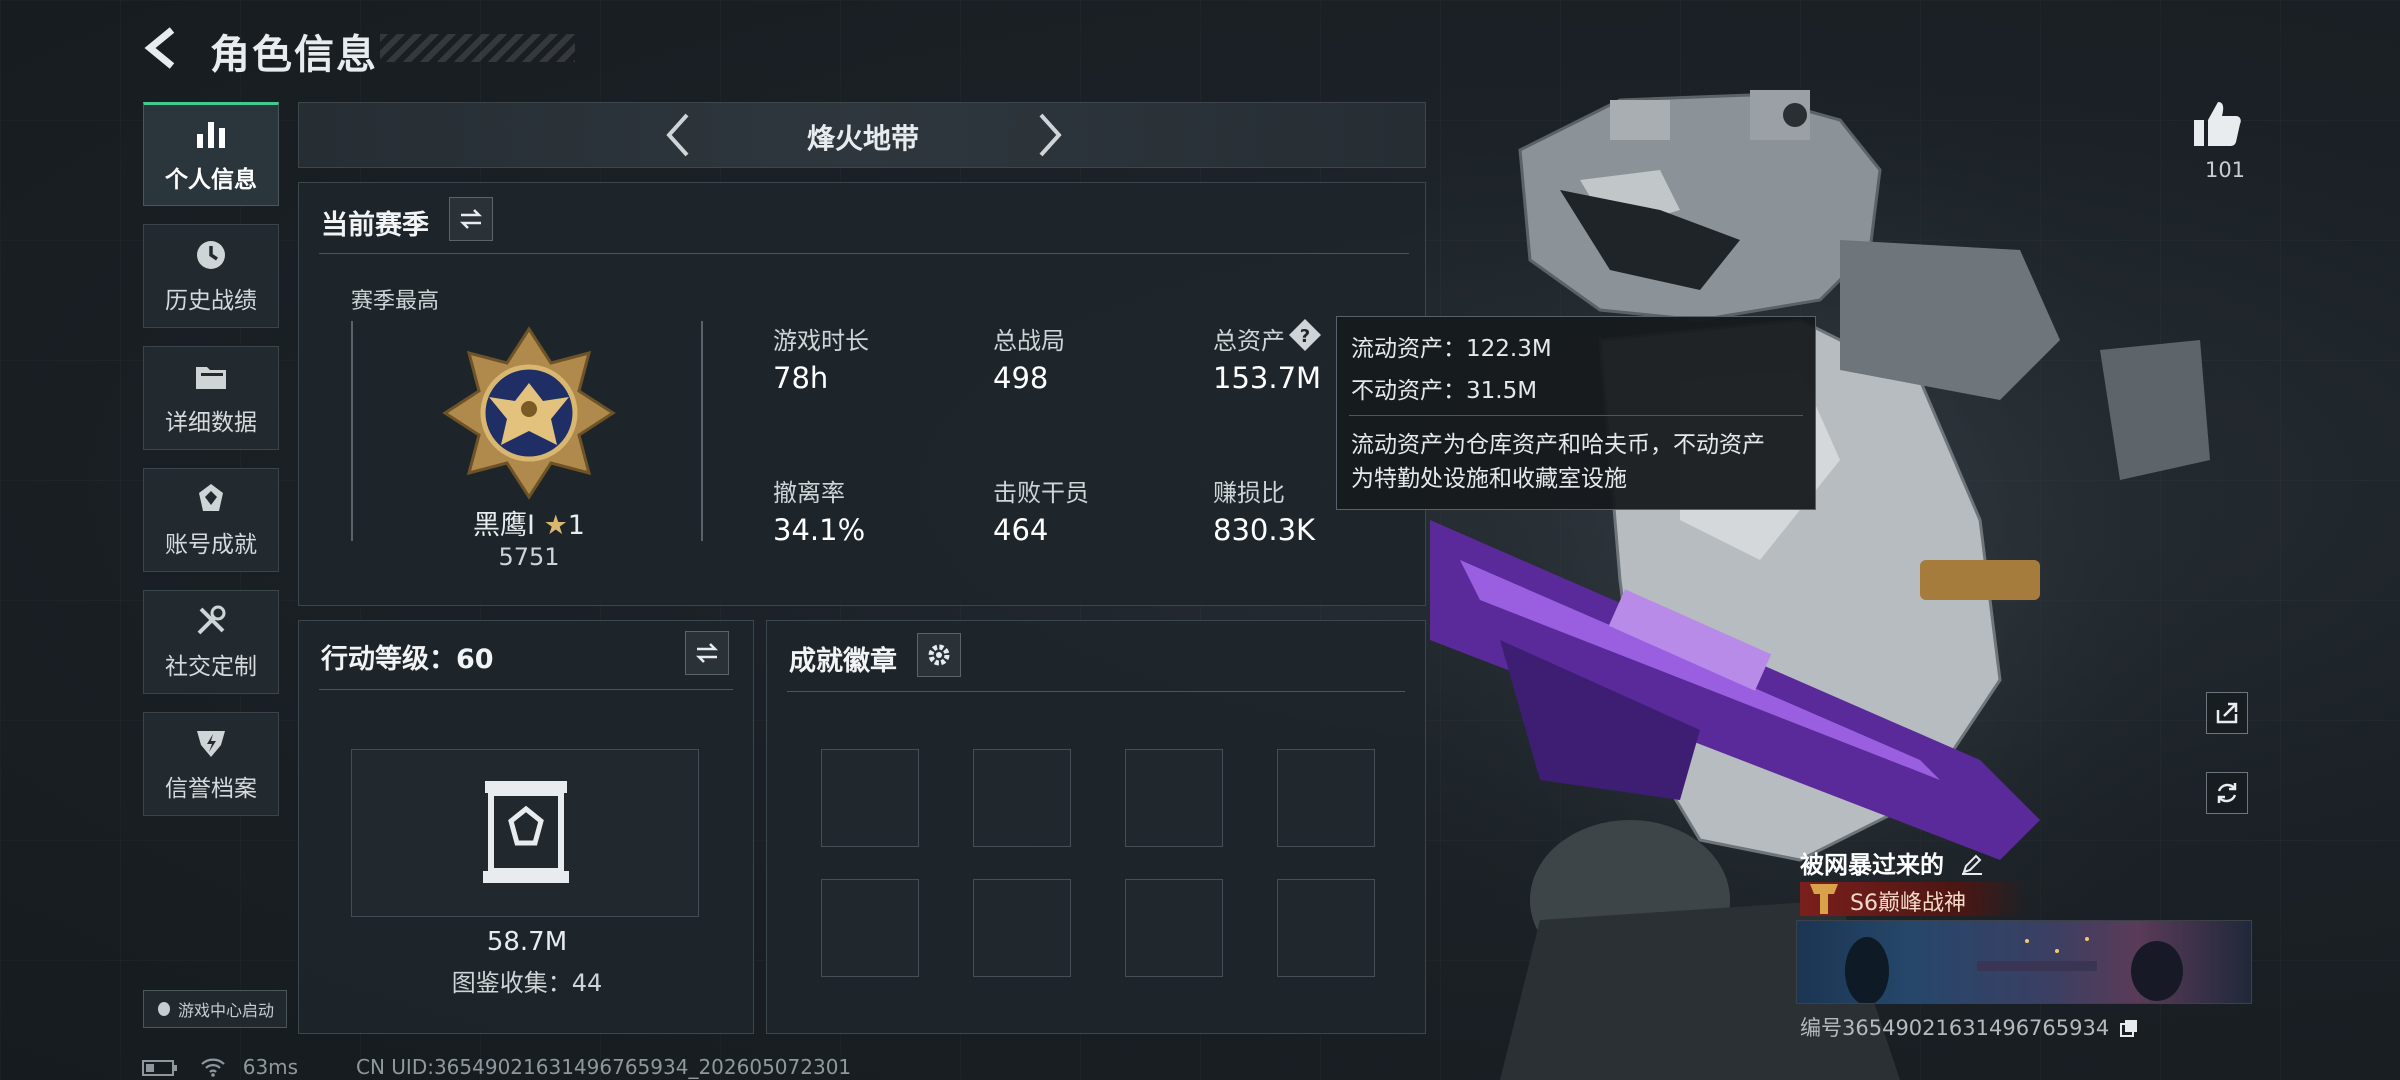  What do you see at coordinates (1021, 378) in the screenshot?
I see `stat-value: 498` at bounding box center [1021, 378].